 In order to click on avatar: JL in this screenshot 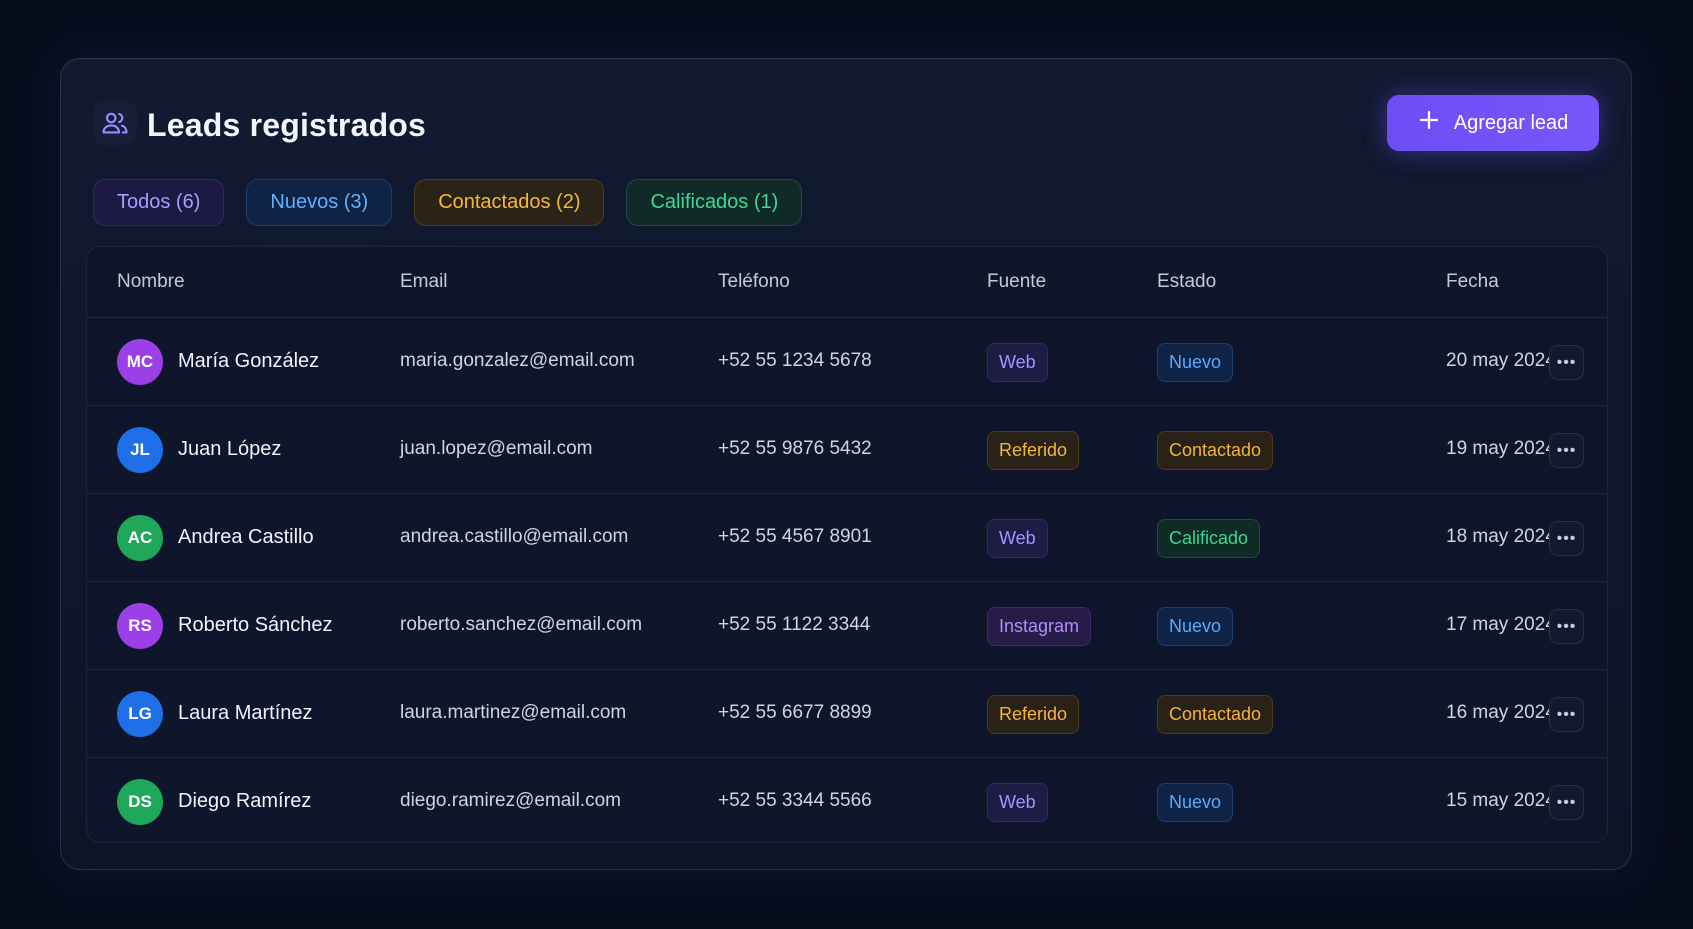, I will do `click(140, 450)`.